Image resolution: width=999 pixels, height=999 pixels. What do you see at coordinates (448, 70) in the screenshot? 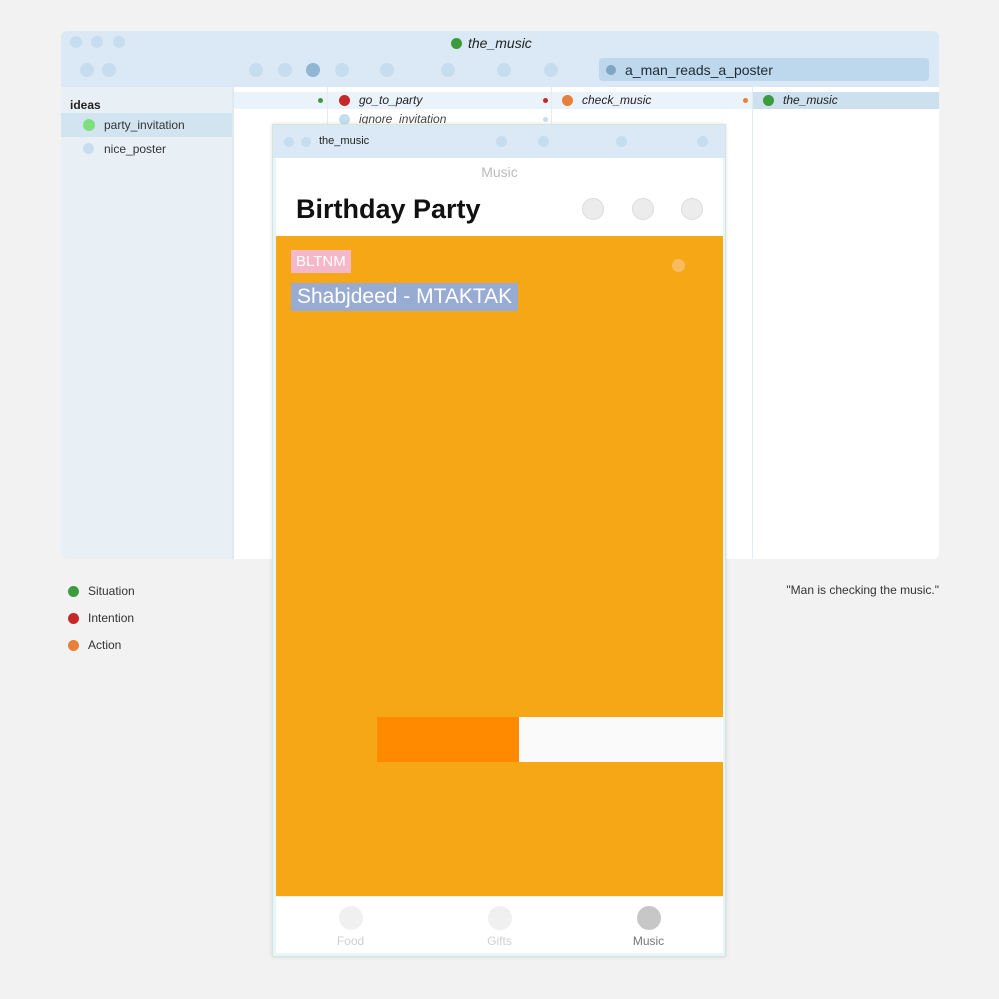
I see `toolbar-tool-5-icon` at bounding box center [448, 70].